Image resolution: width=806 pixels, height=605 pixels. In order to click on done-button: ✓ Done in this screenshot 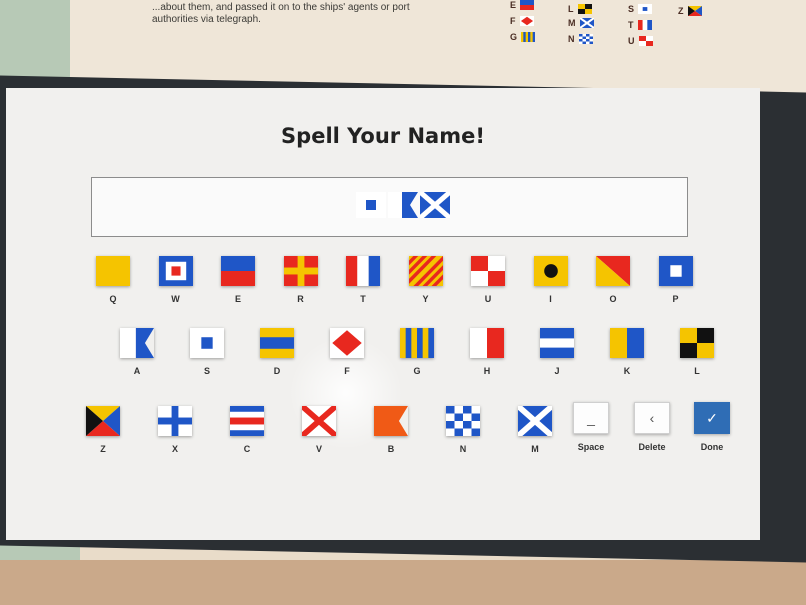, I will do `click(712, 427)`.